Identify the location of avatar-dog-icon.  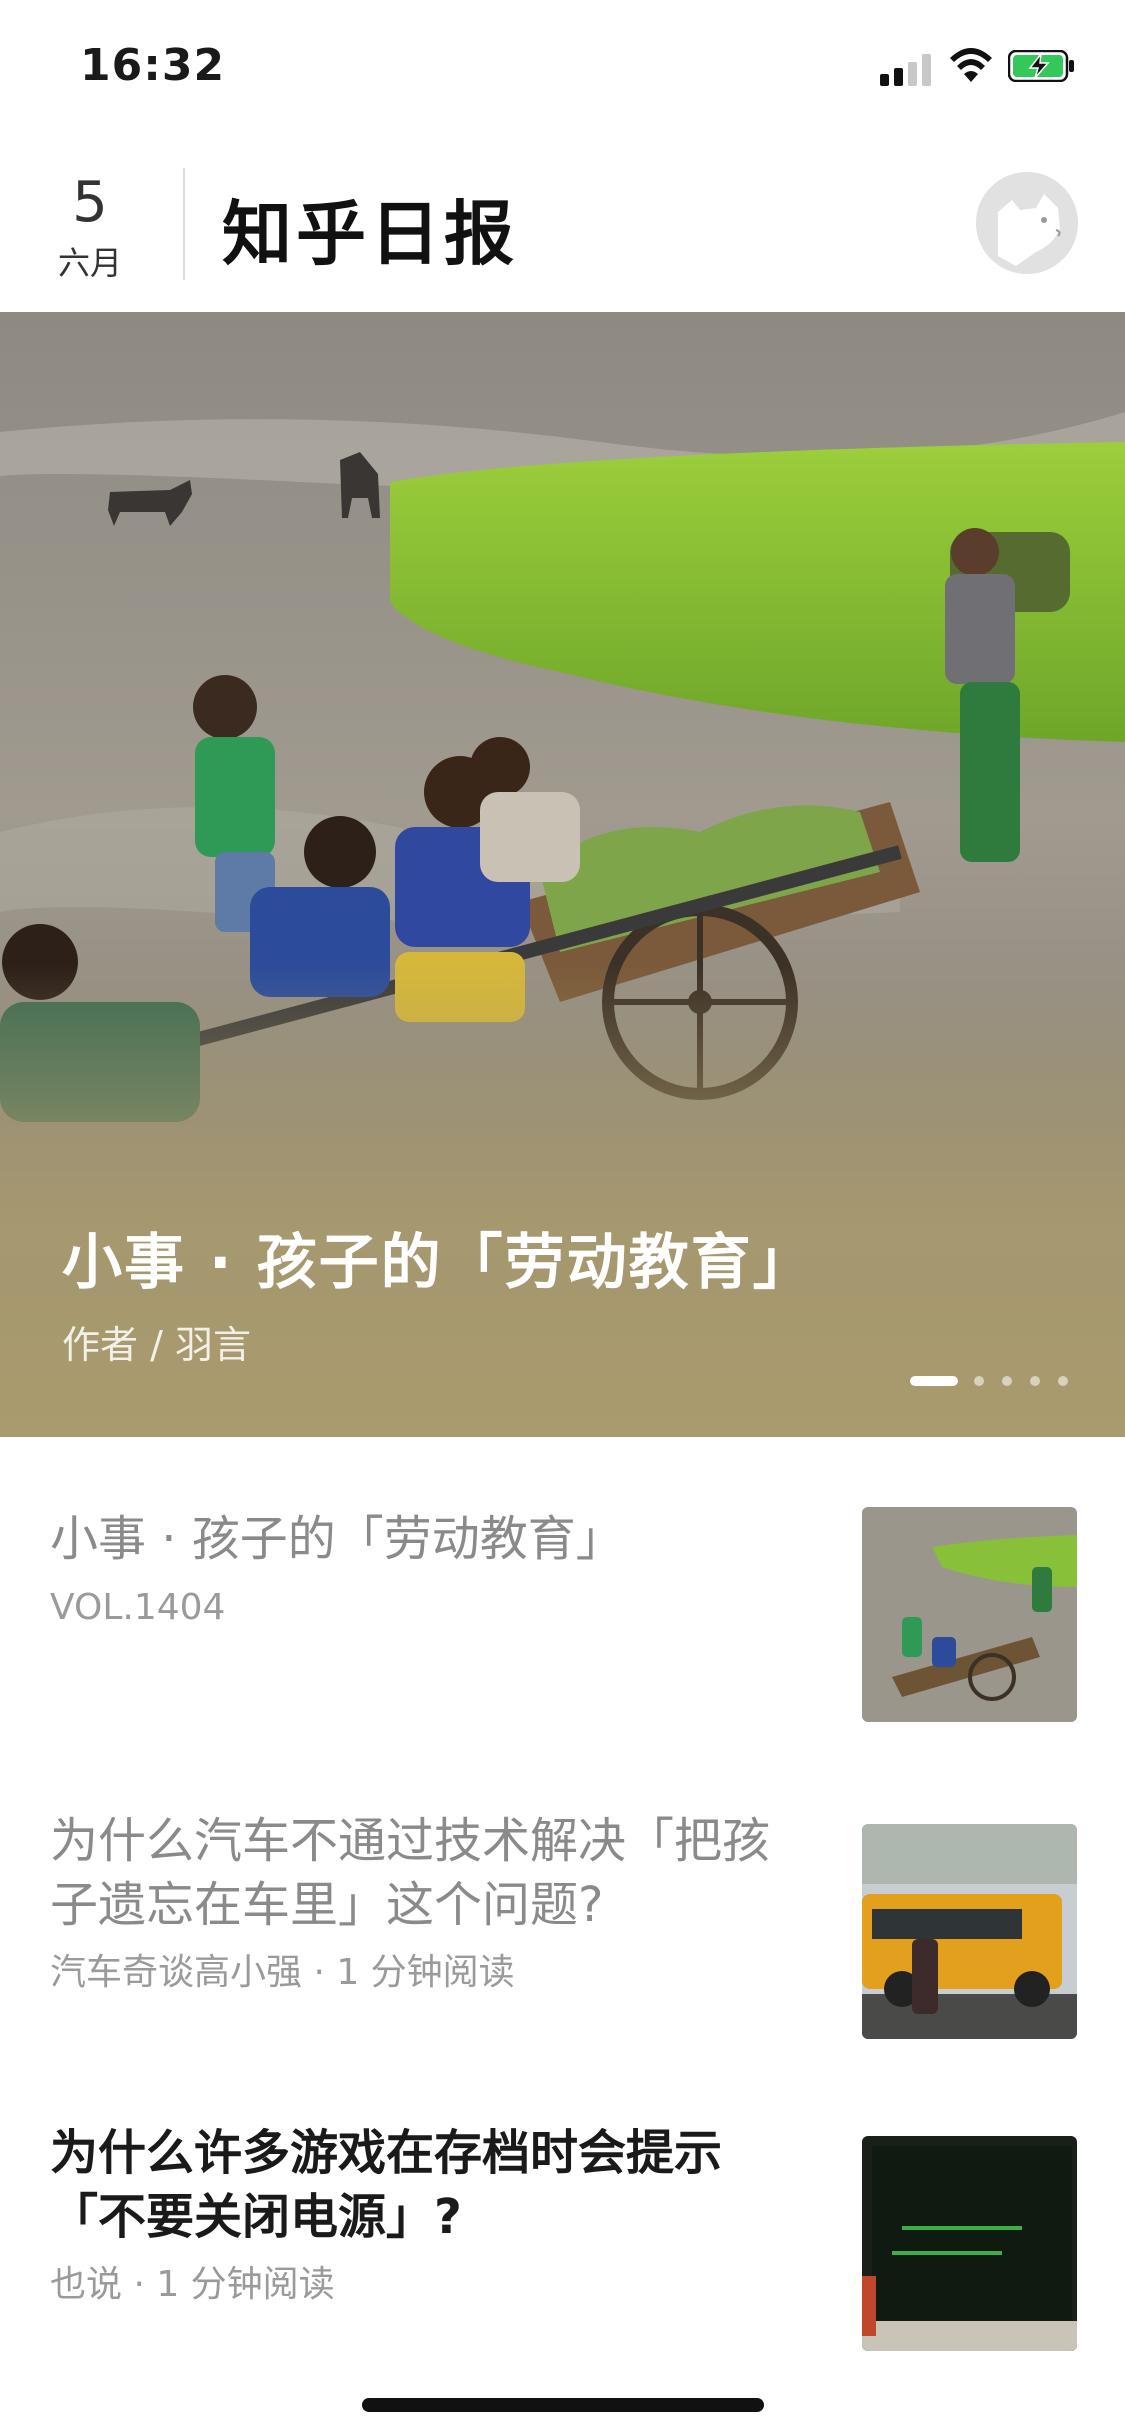
(1027, 223).